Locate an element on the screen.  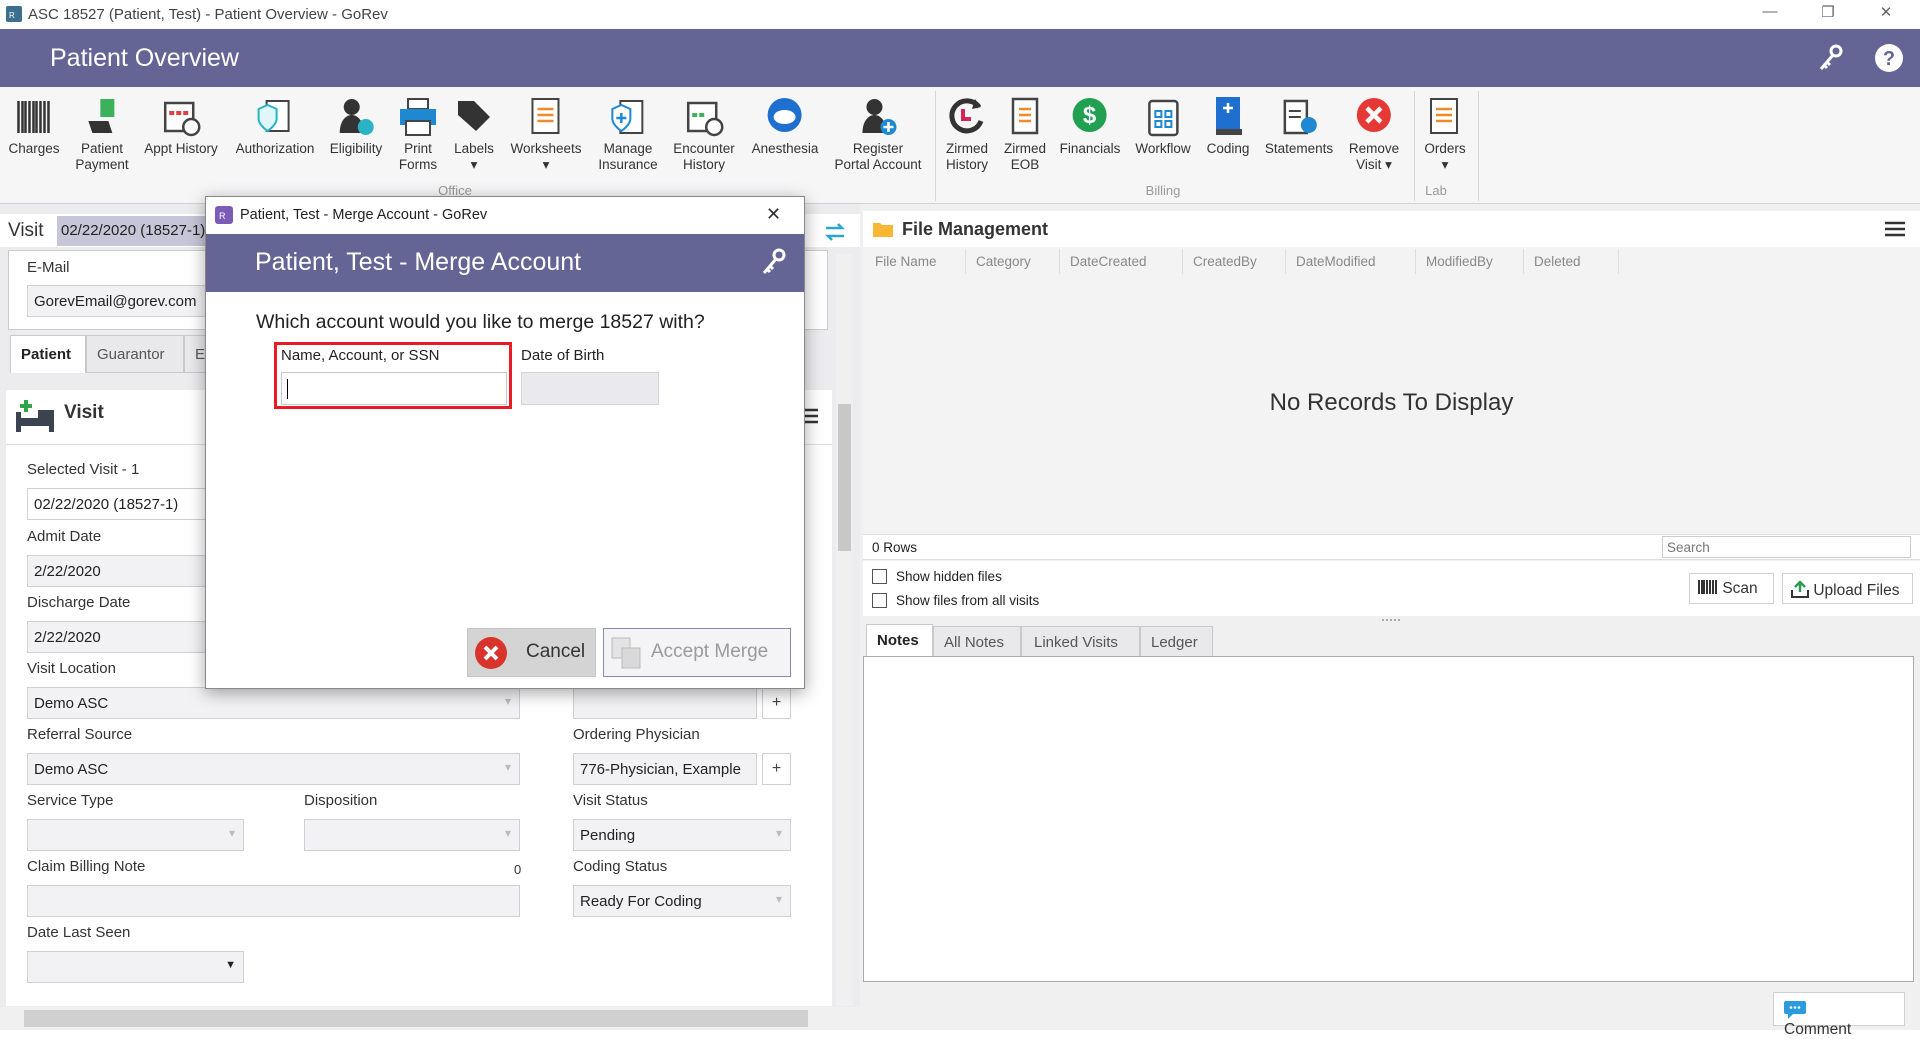
refresh-icon is located at coordinates (835, 232).